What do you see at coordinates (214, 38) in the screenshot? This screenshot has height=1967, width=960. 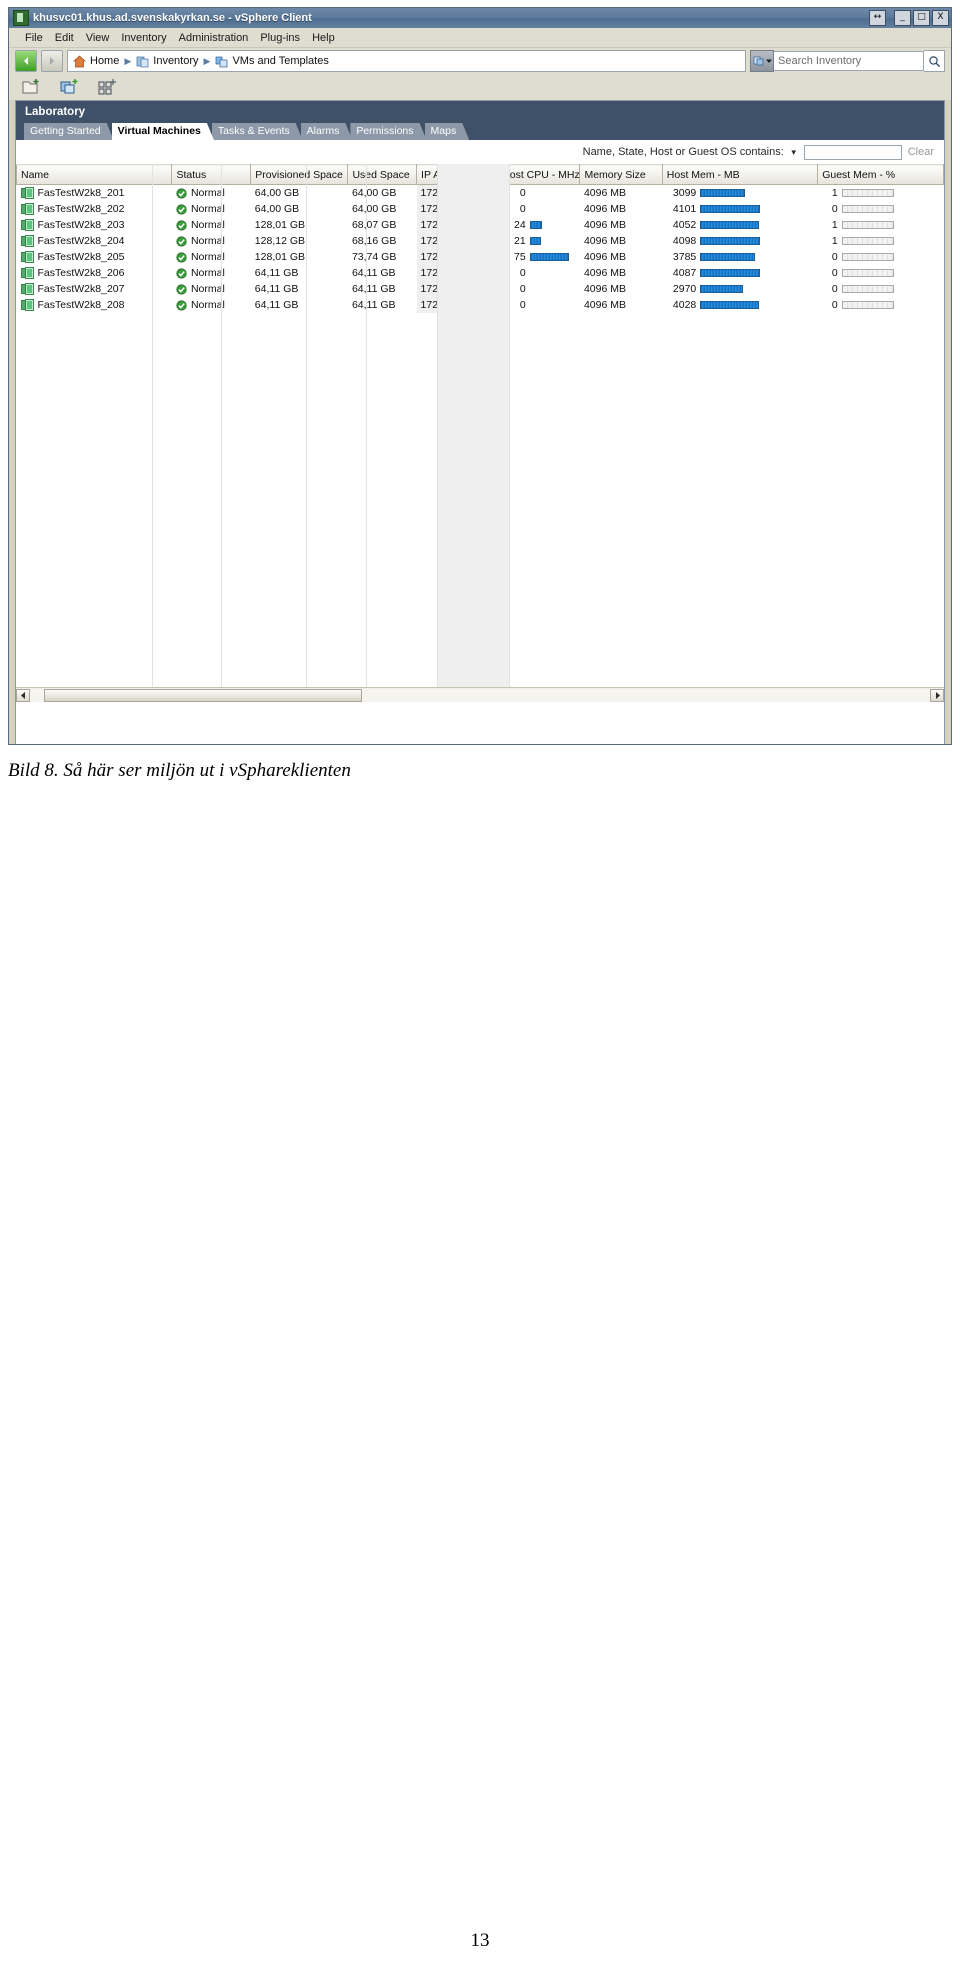 I see `menu-item-administration: Administration` at bounding box center [214, 38].